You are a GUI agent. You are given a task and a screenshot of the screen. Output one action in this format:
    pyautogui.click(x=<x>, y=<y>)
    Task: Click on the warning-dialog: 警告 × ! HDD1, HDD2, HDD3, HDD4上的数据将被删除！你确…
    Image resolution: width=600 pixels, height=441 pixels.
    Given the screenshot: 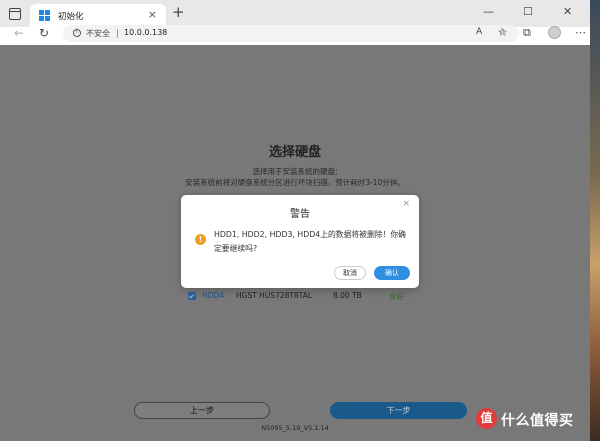 What is the action you would take?
    pyautogui.click(x=300, y=241)
    